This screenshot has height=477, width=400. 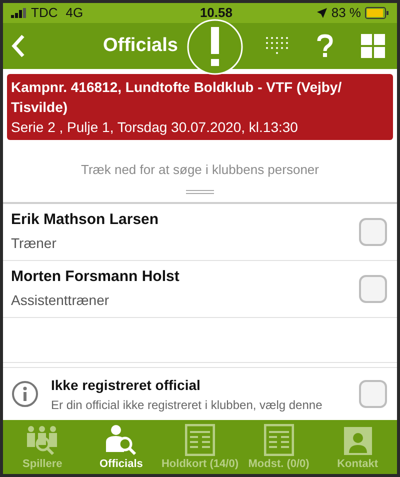 What do you see at coordinates (95, 277) in the screenshot?
I see `official-name: Morten Forsmann Holst` at bounding box center [95, 277].